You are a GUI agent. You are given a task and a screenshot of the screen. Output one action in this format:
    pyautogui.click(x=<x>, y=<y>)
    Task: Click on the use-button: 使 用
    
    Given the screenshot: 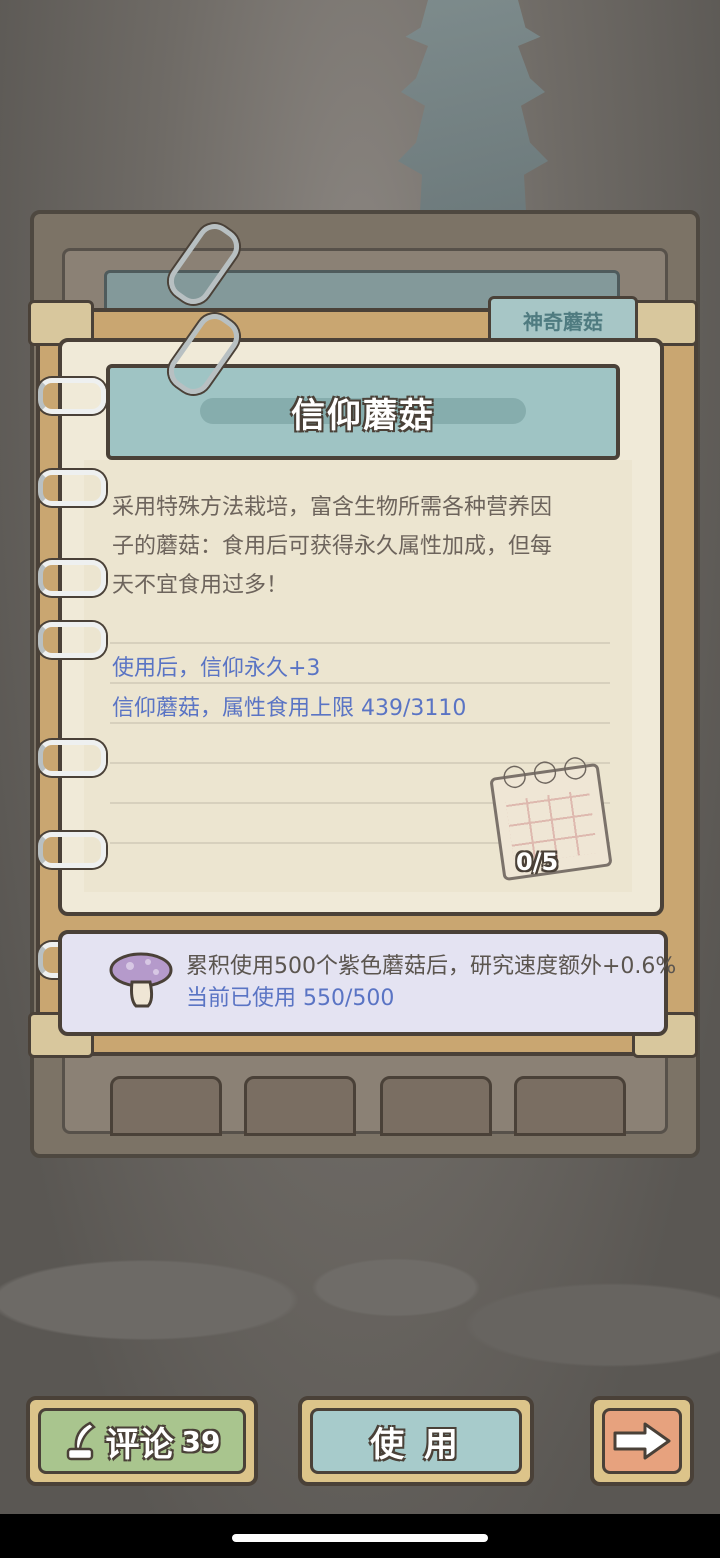 What is the action you would take?
    pyautogui.click(x=416, y=1441)
    